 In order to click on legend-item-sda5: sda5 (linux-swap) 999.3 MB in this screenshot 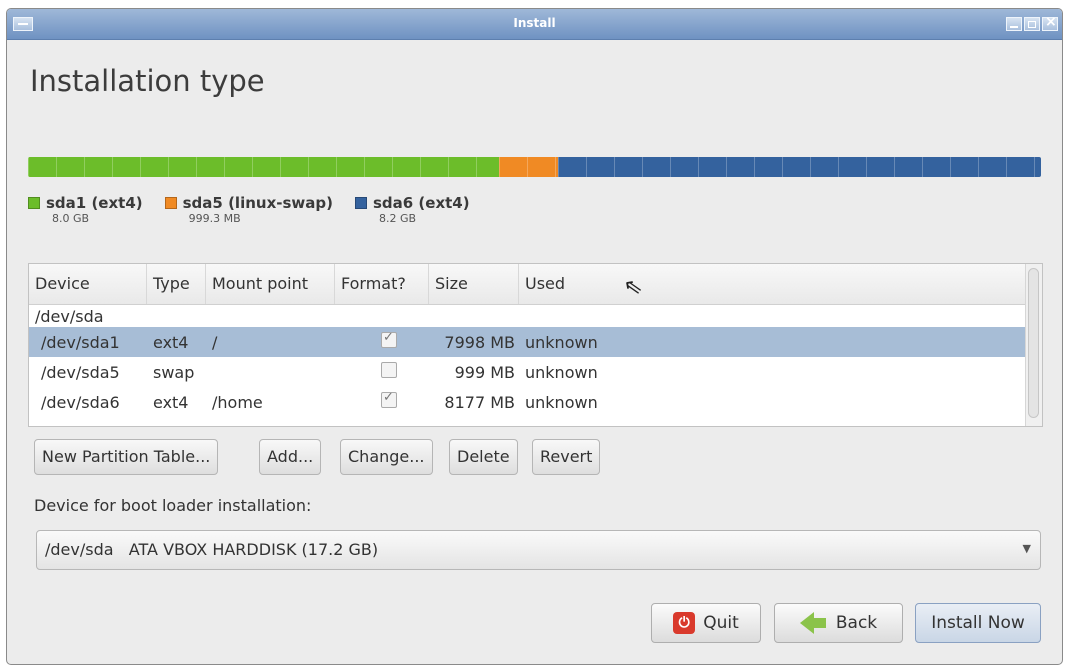, I will do `click(248, 209)`.